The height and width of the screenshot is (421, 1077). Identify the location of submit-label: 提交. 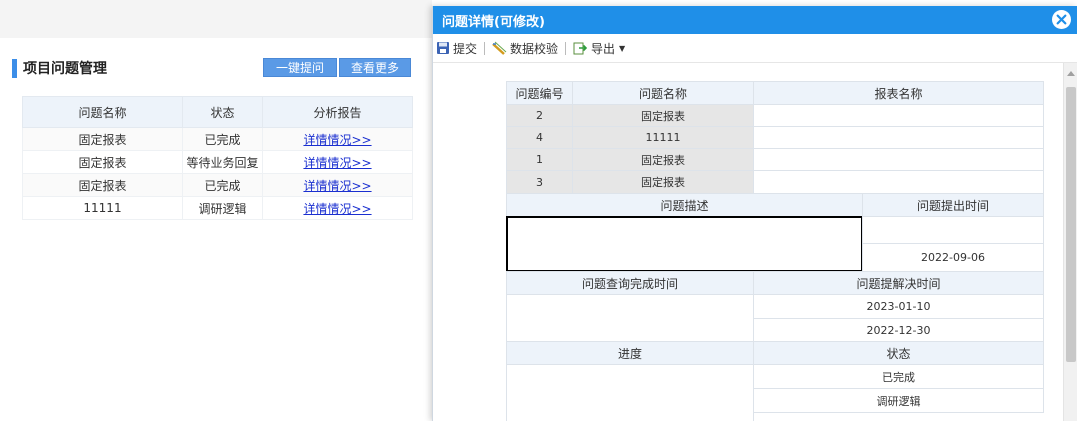
(465, 48).